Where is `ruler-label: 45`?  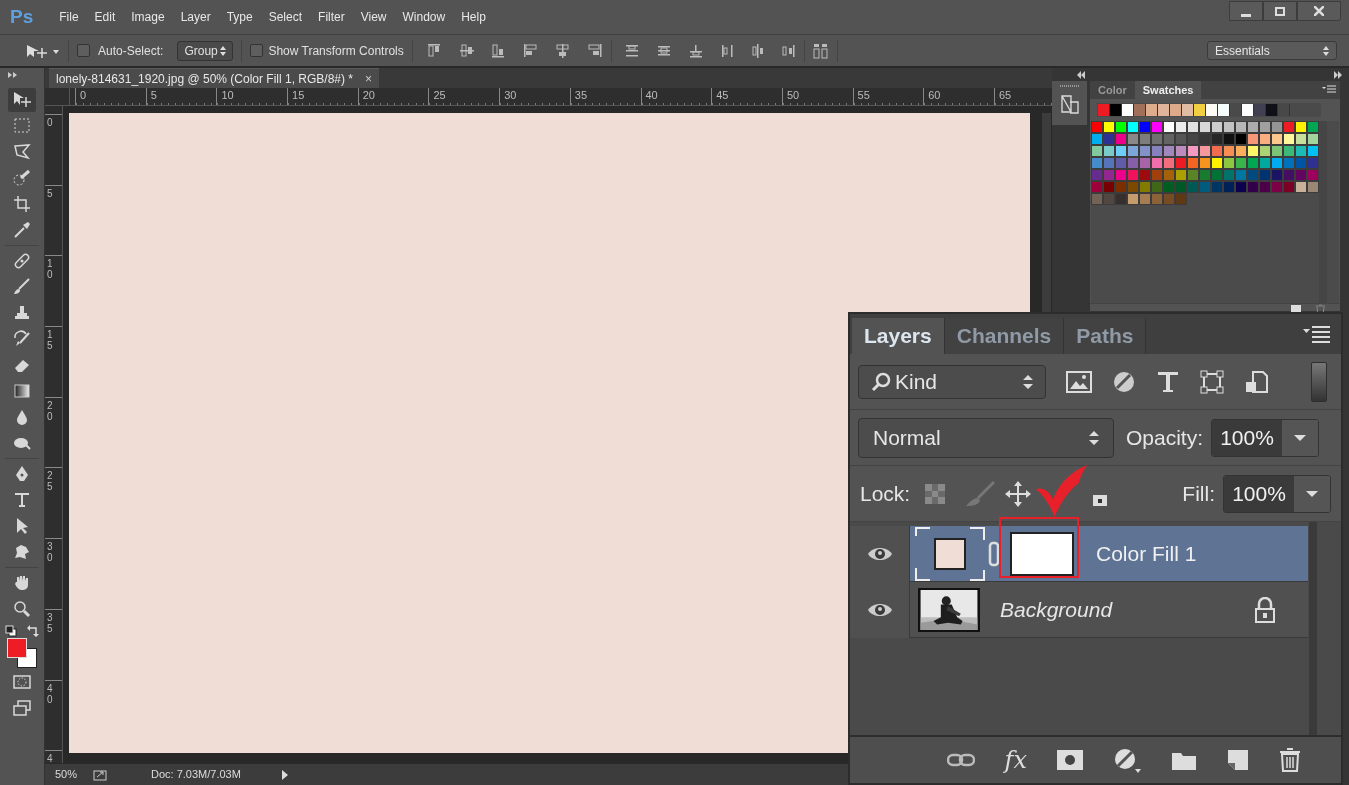
ruler-label: 45 is located at coordinates (722, 95).